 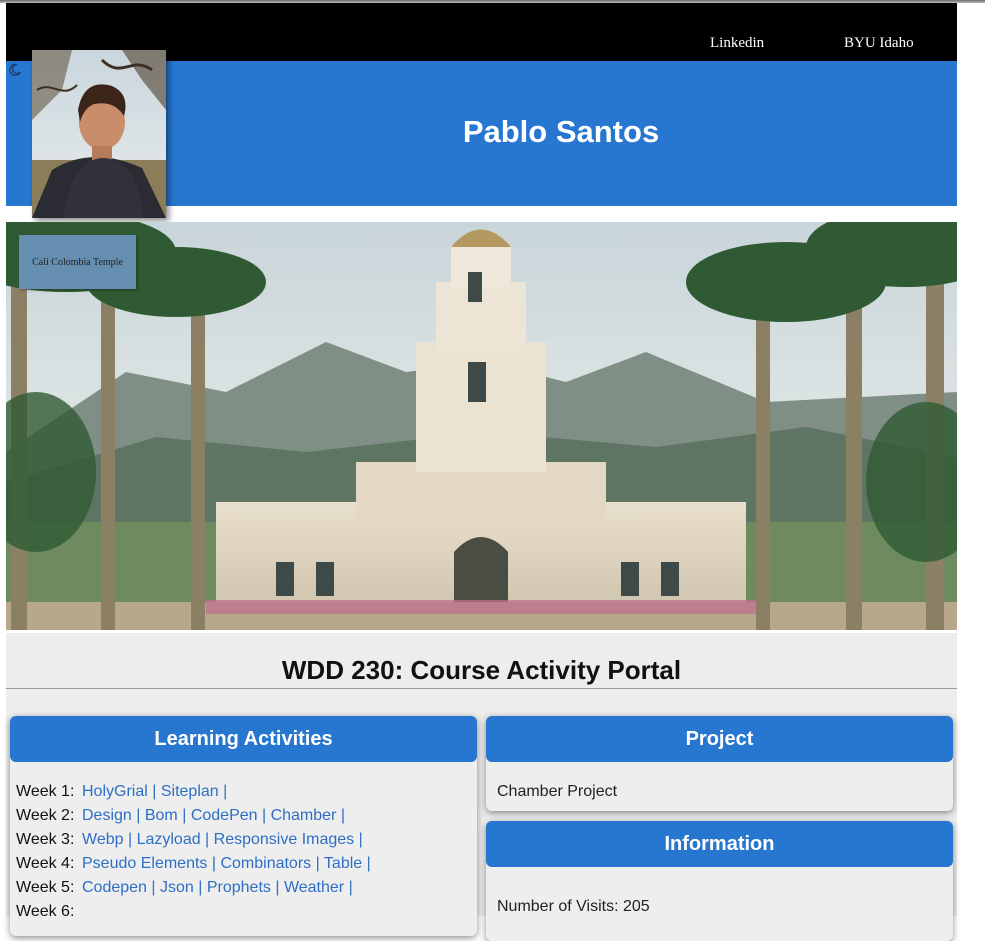 I want to click on site-owner-name: Pablo Santos, so click(x=561, y=131).